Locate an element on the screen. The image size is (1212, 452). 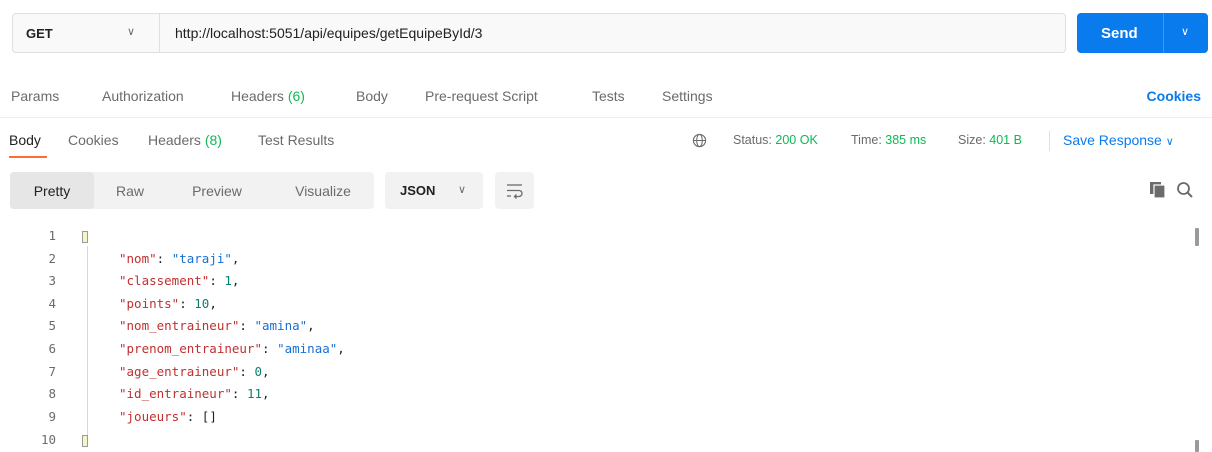
line-number: 4 is located at coordinates (52, 303).